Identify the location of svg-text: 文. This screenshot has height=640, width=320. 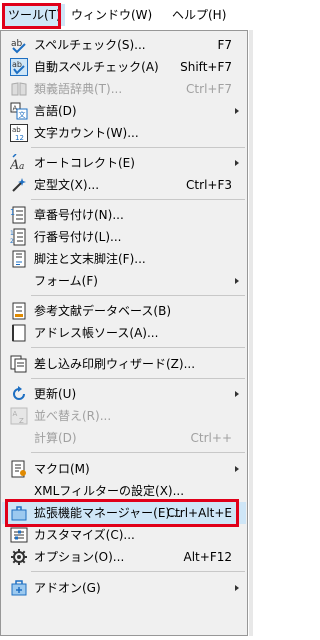
(22, 114).